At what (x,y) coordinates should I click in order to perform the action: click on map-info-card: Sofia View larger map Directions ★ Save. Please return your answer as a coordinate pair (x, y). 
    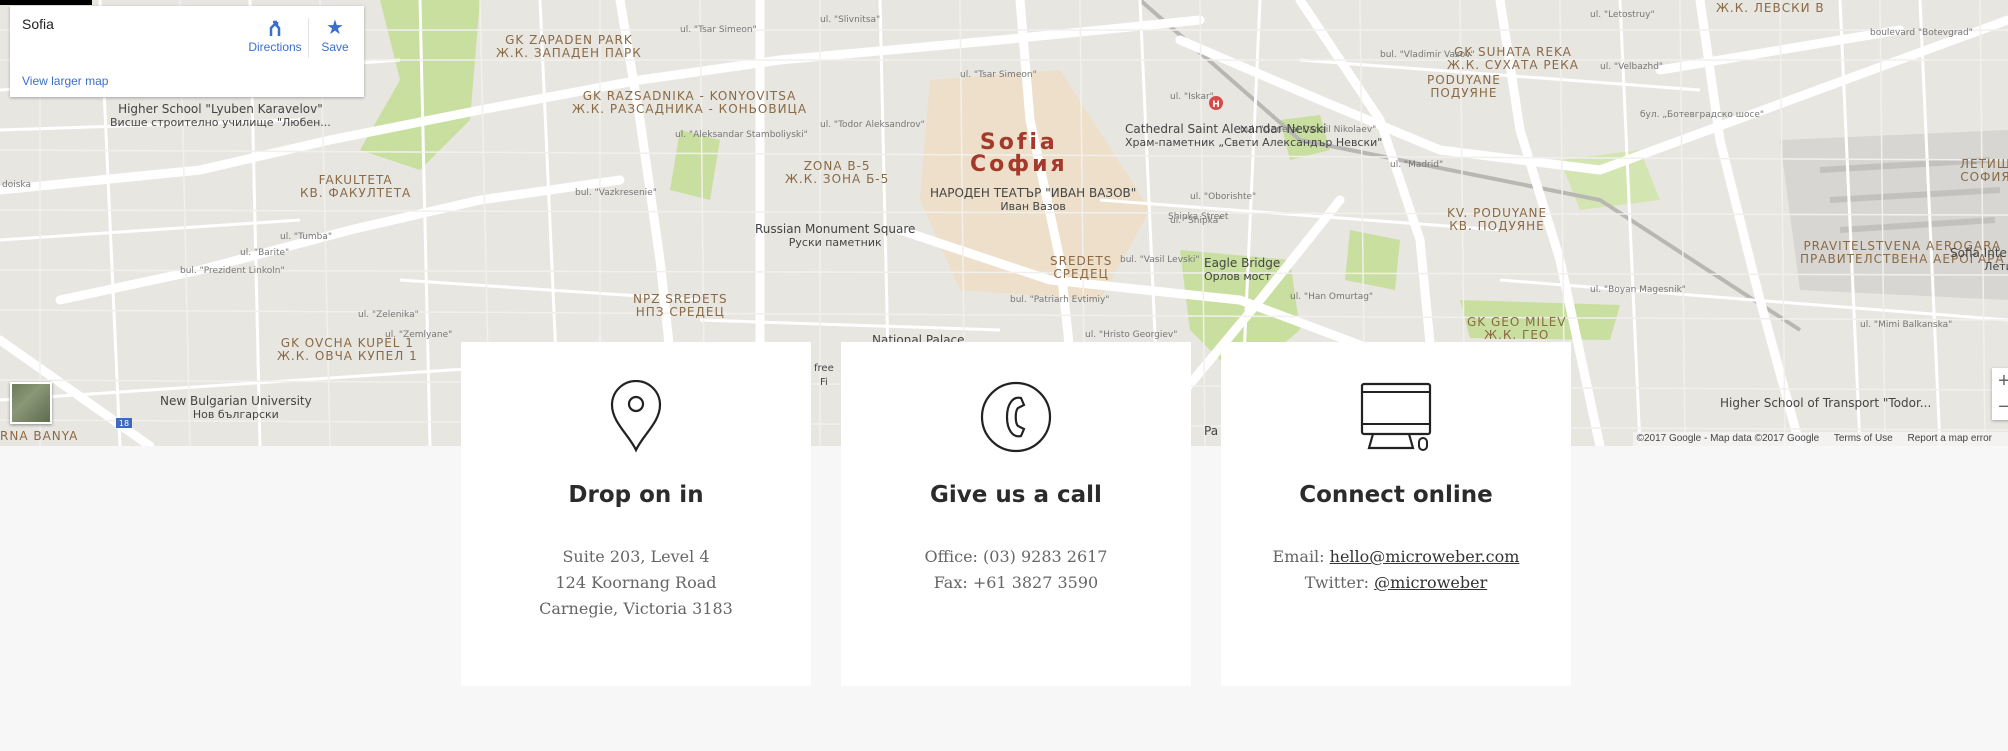
    Looking at the image, I should click on (187, 51).